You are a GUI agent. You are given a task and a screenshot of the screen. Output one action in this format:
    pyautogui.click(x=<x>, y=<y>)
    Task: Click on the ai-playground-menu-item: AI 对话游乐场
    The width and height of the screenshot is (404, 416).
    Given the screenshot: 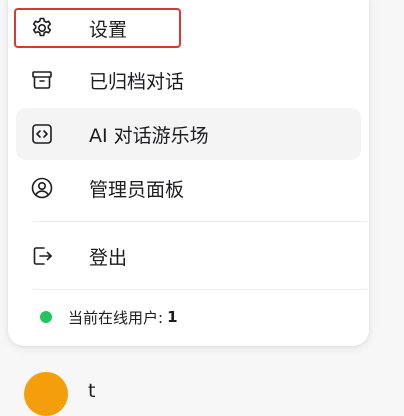 What is the action you would take?
    pyautogui.click(x=188, y=134)
    